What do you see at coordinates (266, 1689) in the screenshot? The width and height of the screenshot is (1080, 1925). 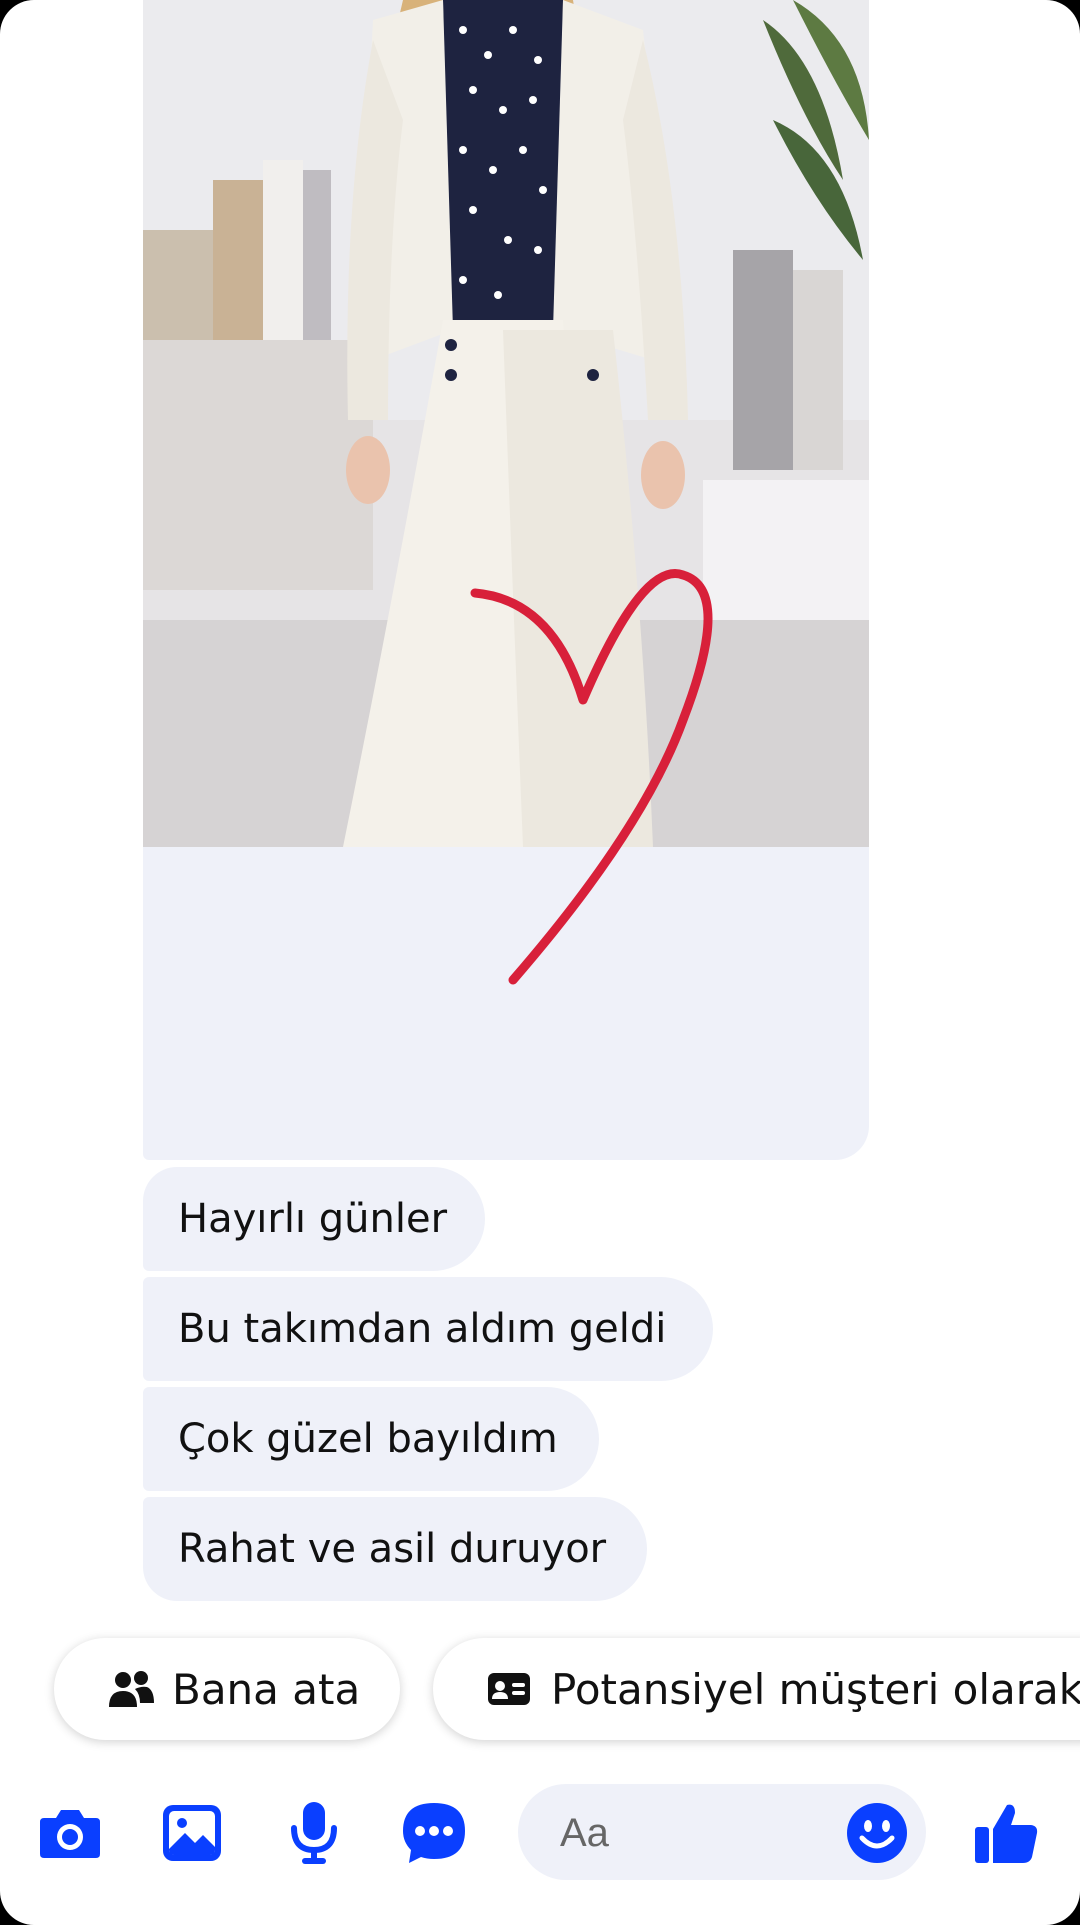 I see `assign-to-me-label: Bana ata` at bounding box center [266, 1689].